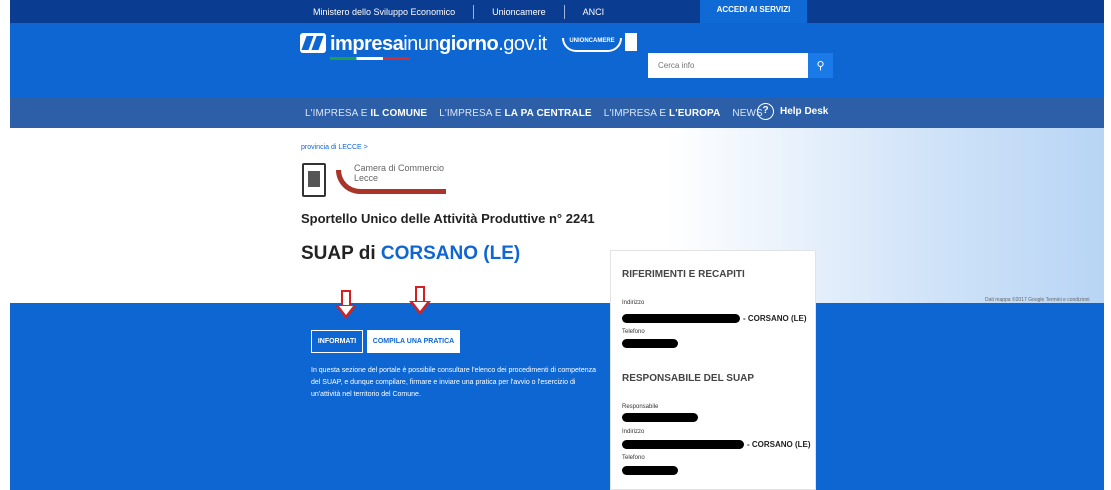 This screenshot has height=490, width=1111. What do you see at coordinates (662, 113) in the screenshot?
I see `nav-item-europa: L'IMPRESA E L'EUROPA` at bounding box center [662, 113].